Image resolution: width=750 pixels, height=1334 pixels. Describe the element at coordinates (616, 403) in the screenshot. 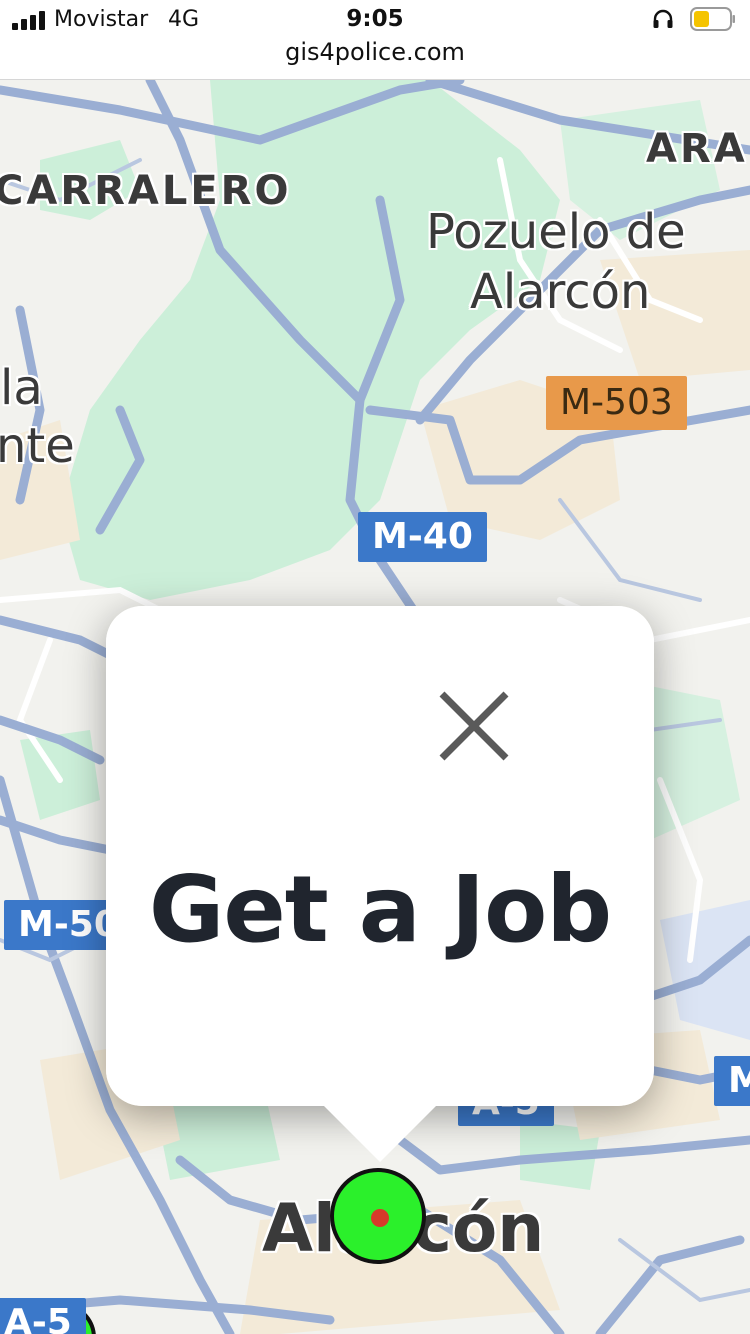

I see `road-shield-m503: M-503` at that location.